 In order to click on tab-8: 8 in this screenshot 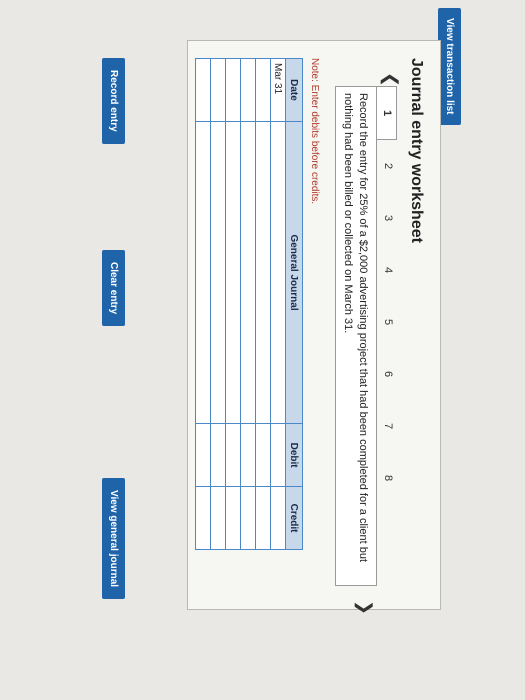, I will do `click(387, 478)`.